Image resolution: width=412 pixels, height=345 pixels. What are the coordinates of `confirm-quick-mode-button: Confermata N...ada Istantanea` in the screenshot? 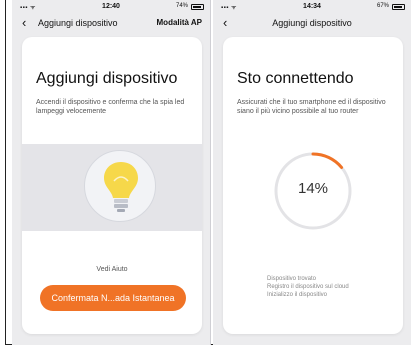 It's located at (113, 298).